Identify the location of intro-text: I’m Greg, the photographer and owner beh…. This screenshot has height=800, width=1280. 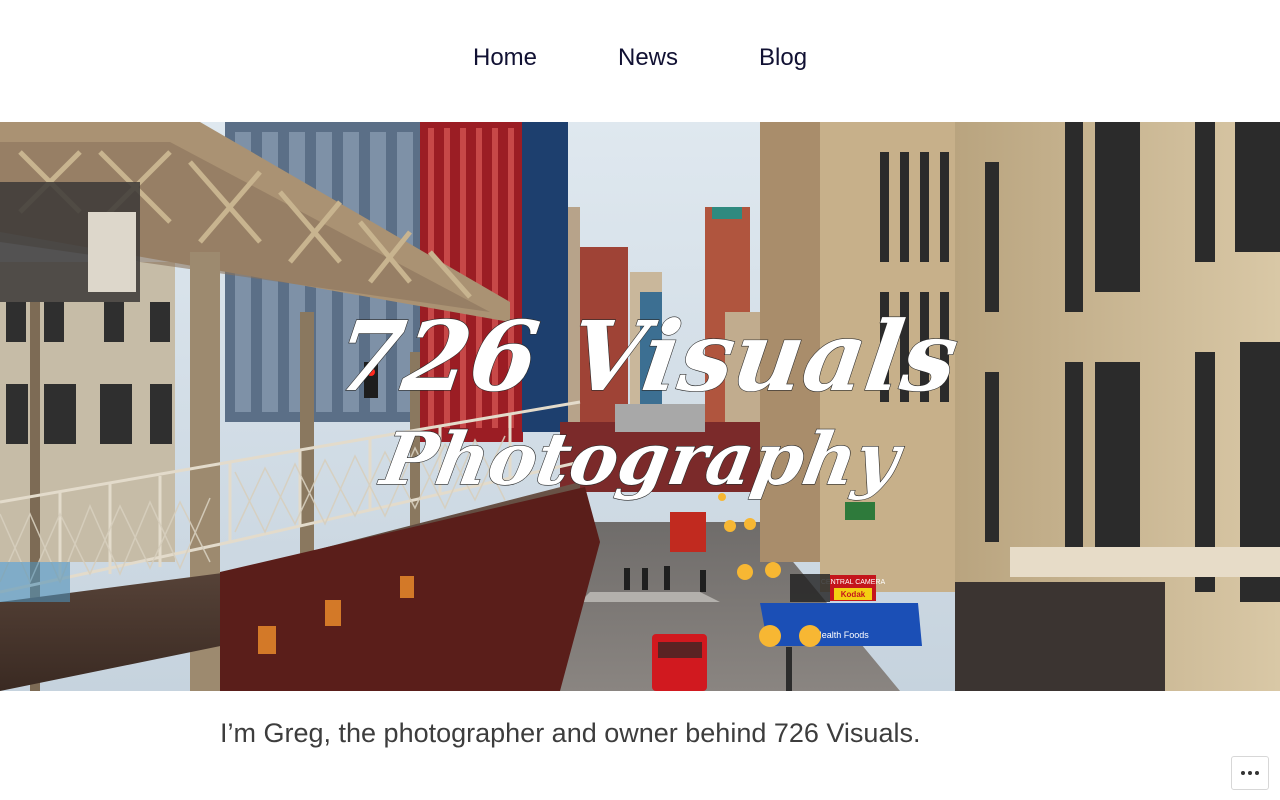
(570, 733).